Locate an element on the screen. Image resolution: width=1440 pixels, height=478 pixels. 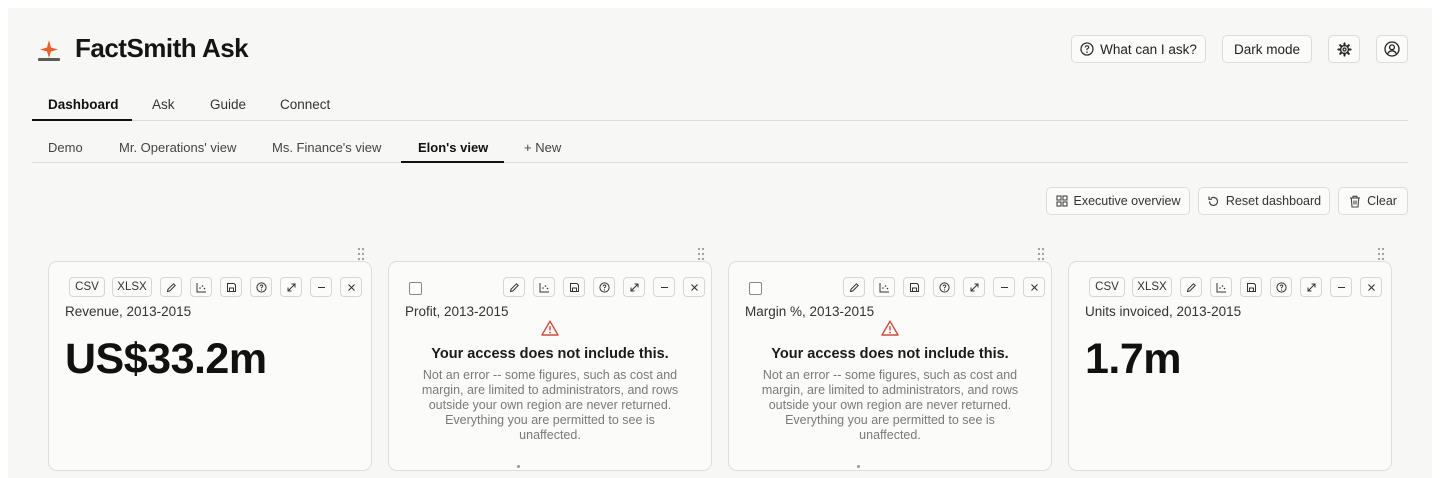
scroll-indicator is located at coordinates (518, 466).